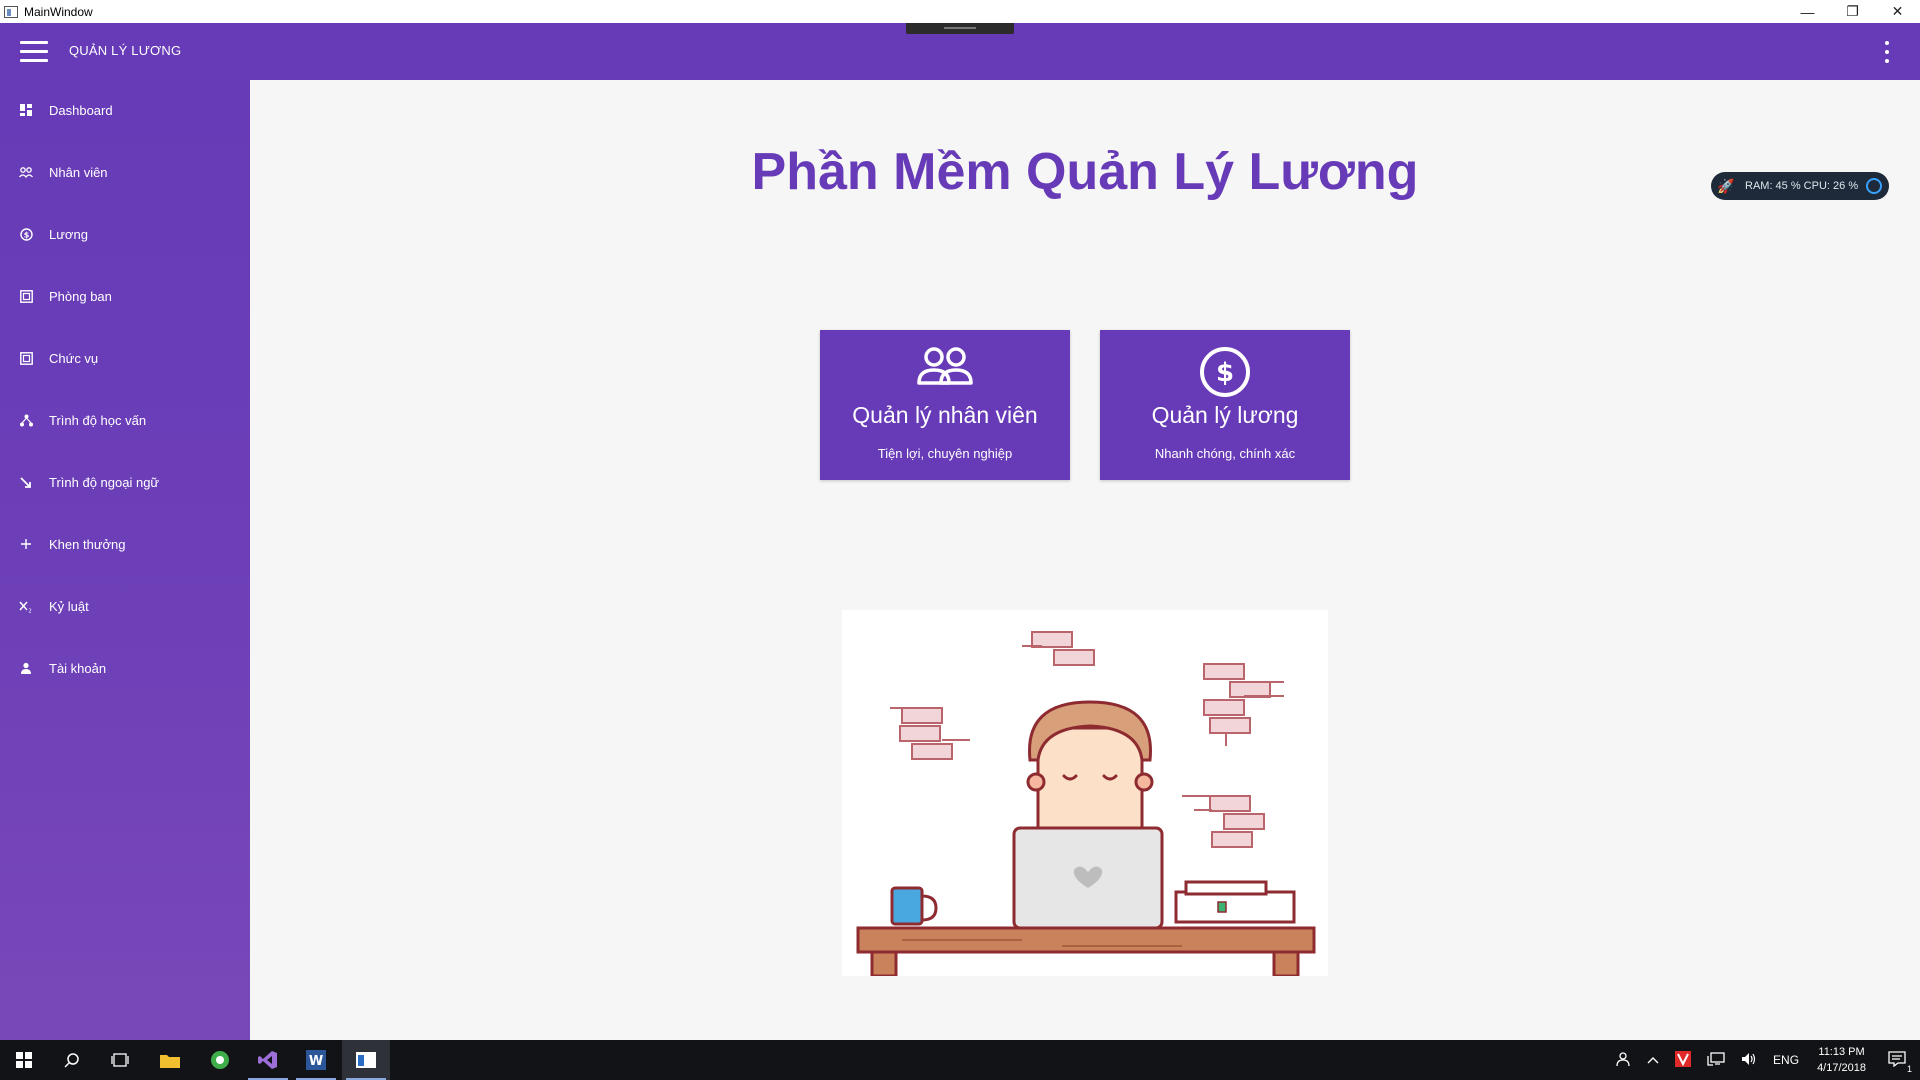  I want to click on card-quan-ly-luong: $ Quản lý lương Nhanh chóng, chính xác, so click(1225, 405).